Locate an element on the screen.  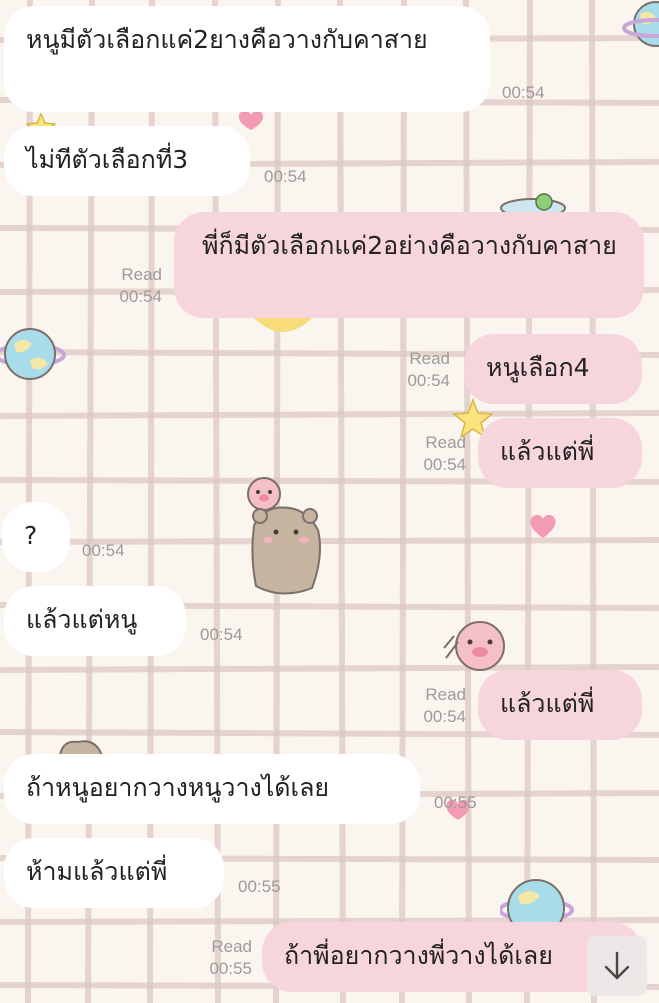
arrow-down-icon is located at coordinates (617, 965).